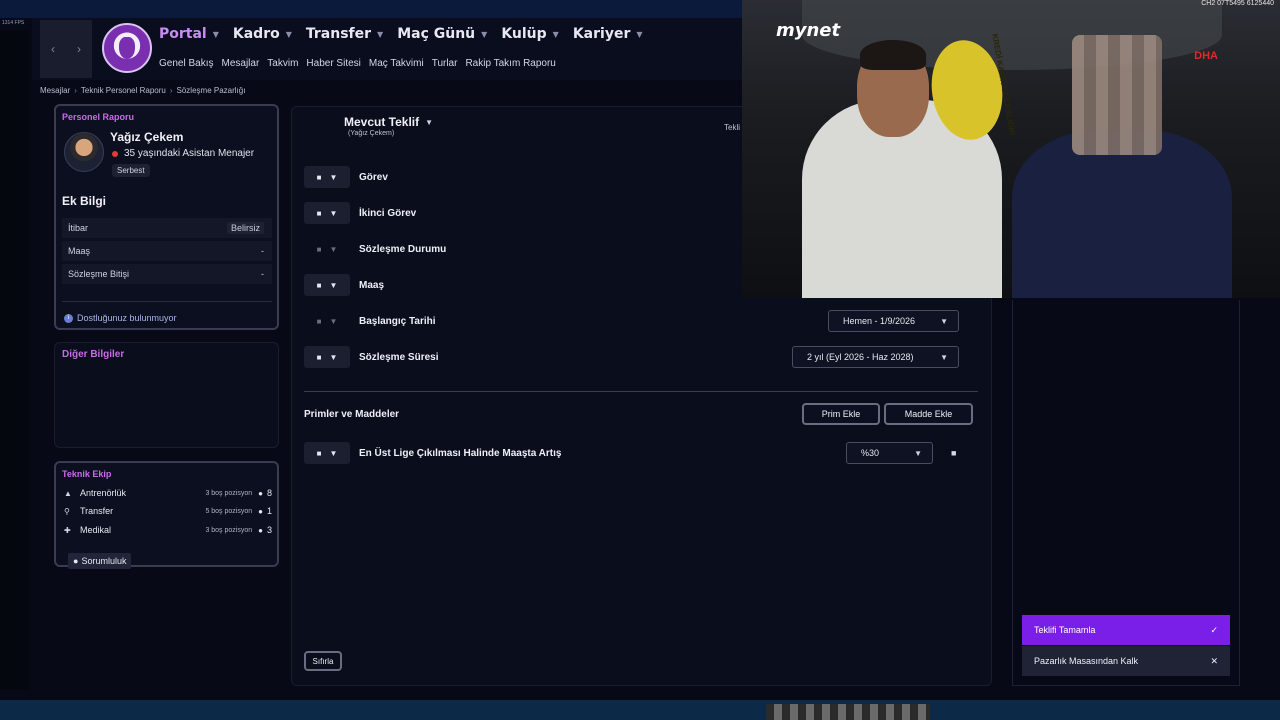 This screenshot has height=720, width=1280. What do you see at coordinates (55, 90) in the screenshot?
I see `breadcrumb-mesajlar: Mesajlar` at bounding box center [55, 90].